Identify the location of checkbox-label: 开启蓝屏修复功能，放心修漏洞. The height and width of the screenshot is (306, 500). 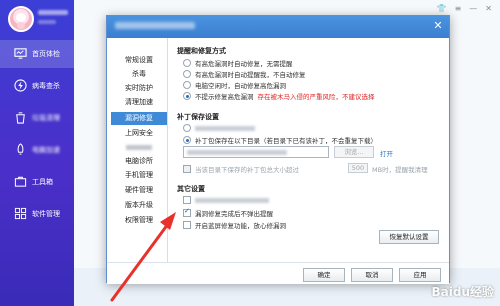
(240, 226).